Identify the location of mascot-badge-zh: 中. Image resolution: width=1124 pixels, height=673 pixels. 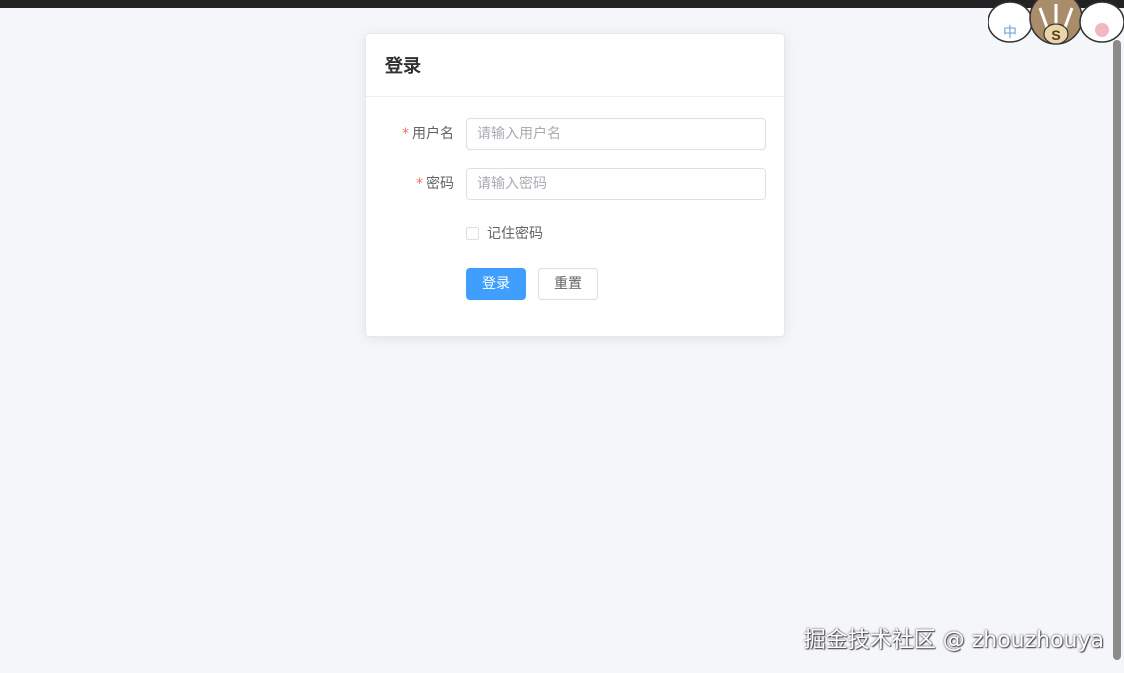
(1010, 32).